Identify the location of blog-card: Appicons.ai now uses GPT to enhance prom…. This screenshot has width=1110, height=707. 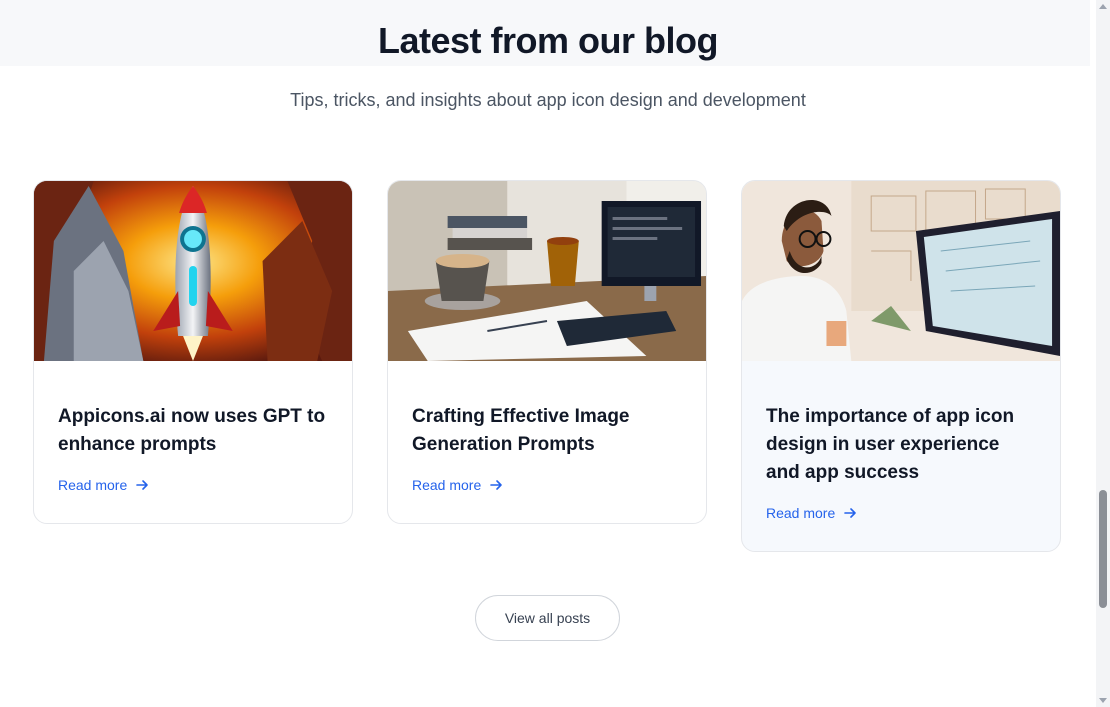
(193, 352).